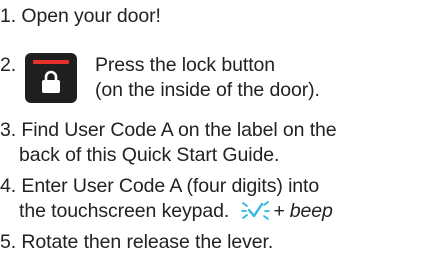 The height and width of the screenshot is (267, 427). What do you see at coordinates (8, 65) in the screenshot?
I see `step-number: 2.` at bounding box center [8, 65].